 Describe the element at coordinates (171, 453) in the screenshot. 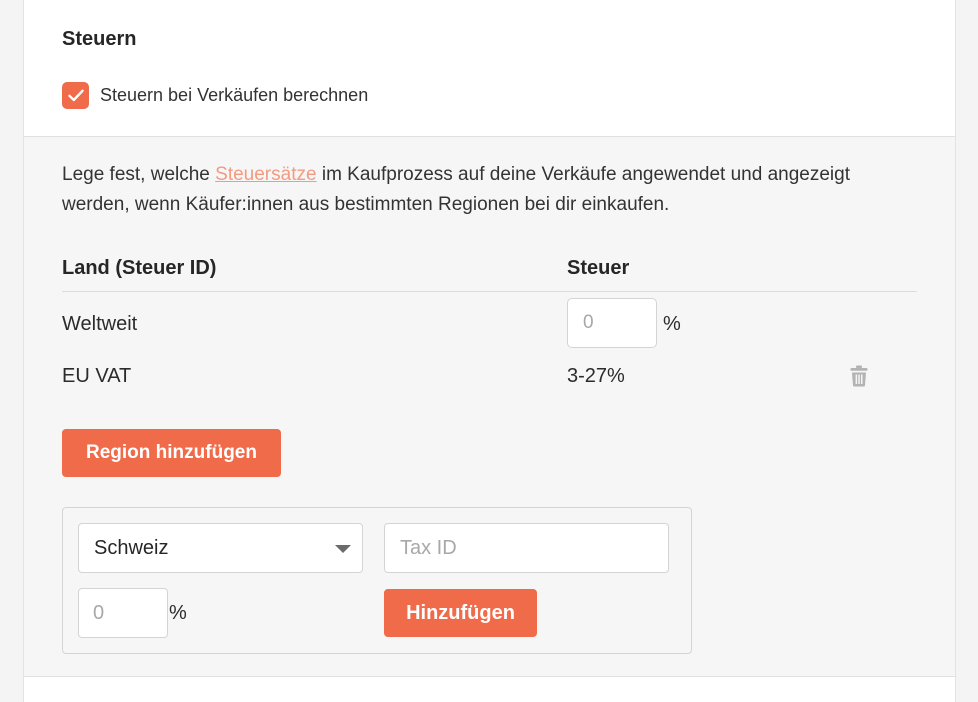

I see `add-region-button: Region hinzufügen` at that location.